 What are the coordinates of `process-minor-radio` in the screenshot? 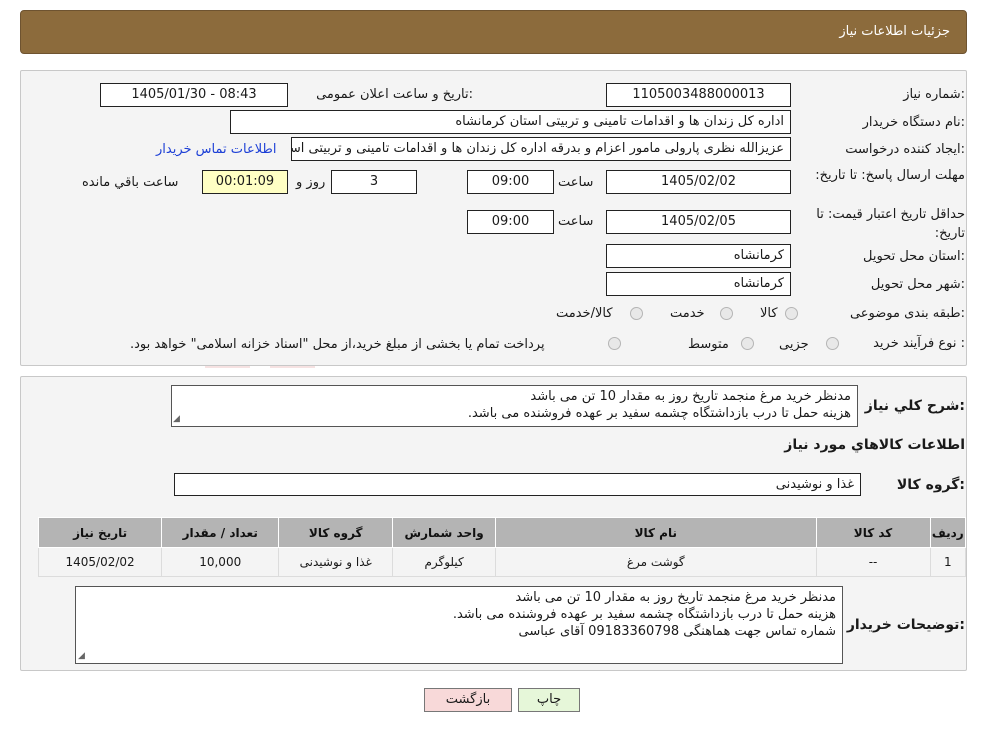 It's located at (832, 343).